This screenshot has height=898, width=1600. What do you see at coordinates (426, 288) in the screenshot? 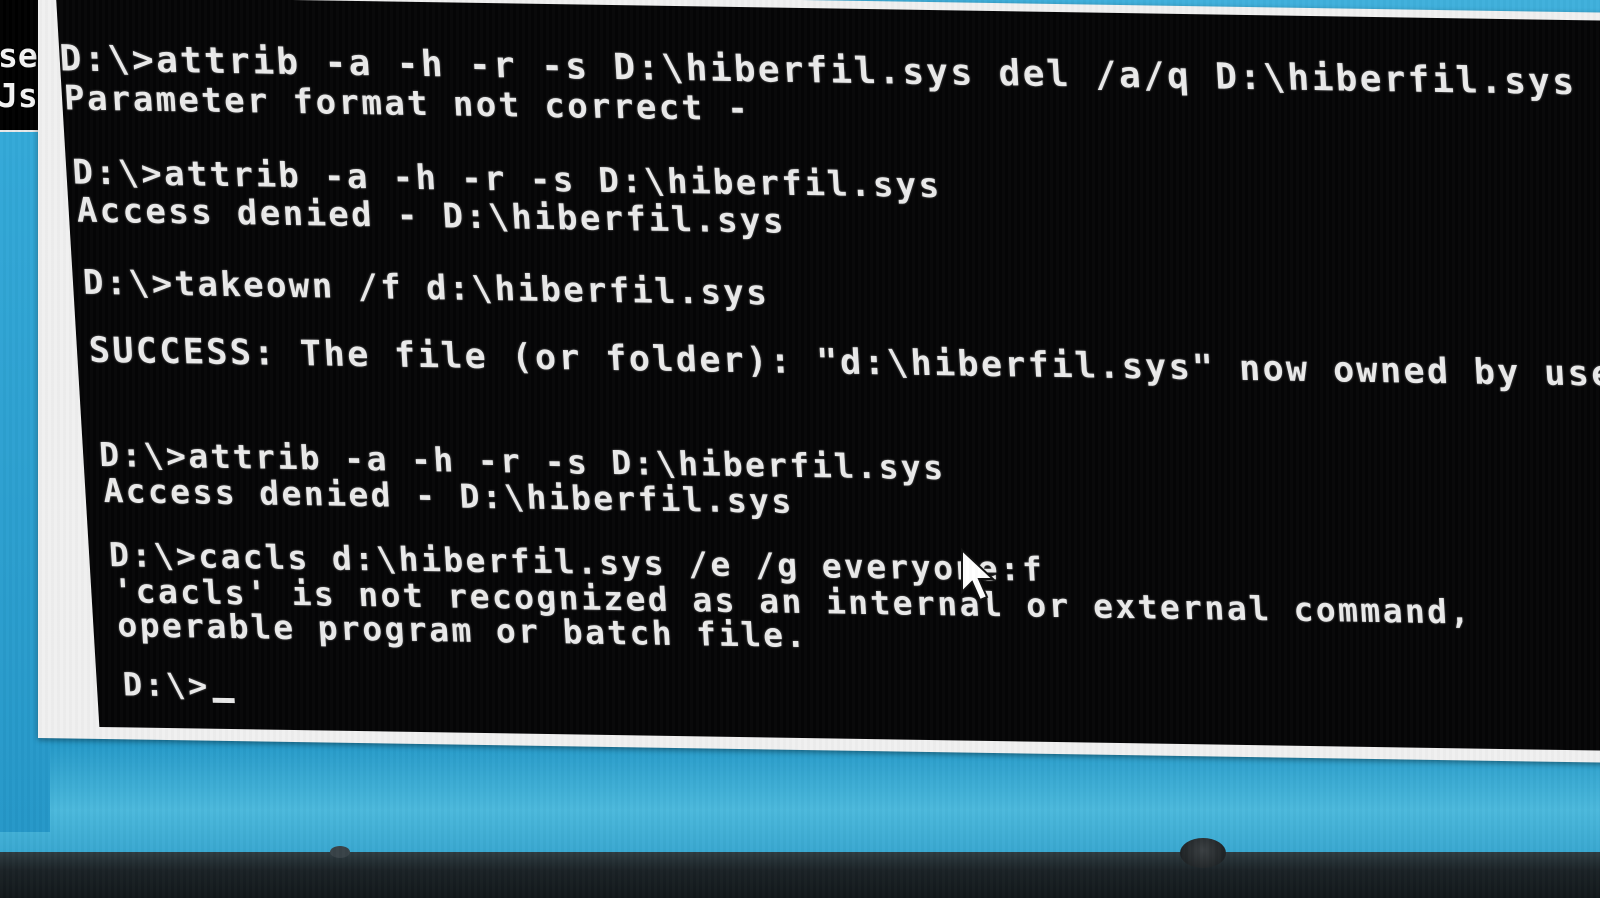
I see `console-line: D:\>takeown /f d:\hiberfil.sys` at bounding box center [426, 288].